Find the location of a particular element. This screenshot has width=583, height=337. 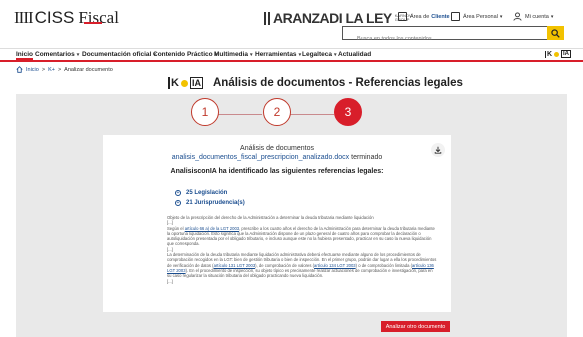

client-area-link: Área de Cliente is located at coordinates (424, 16).